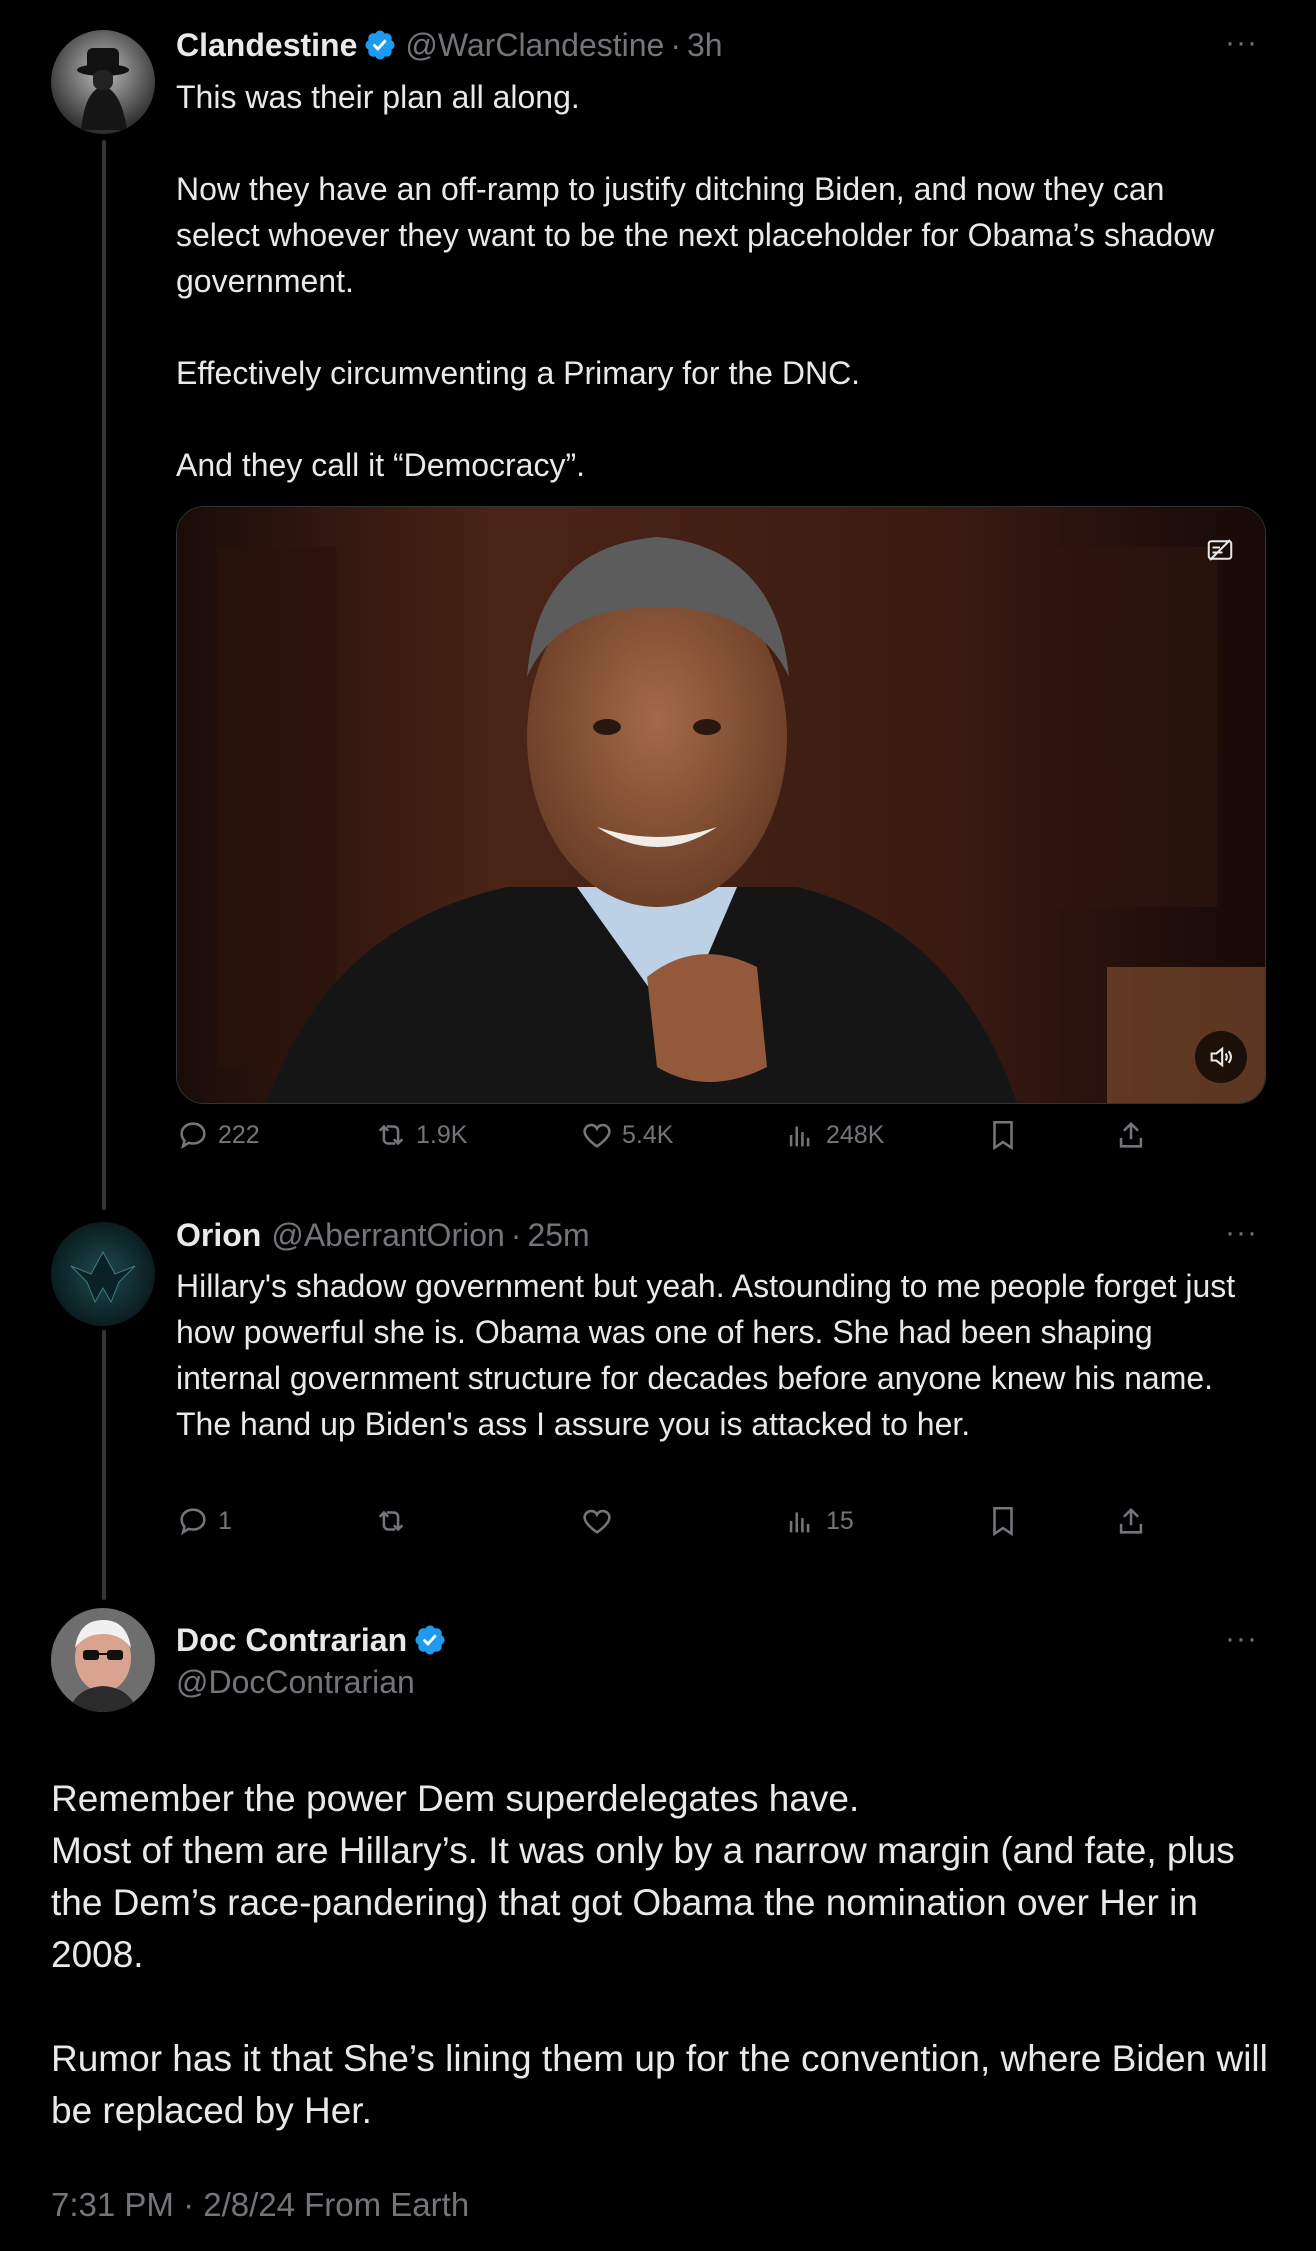 The width and height of the screenshot is (1316, 2251). I want to click on repost-count: 1.9K, so click(442, 1134).